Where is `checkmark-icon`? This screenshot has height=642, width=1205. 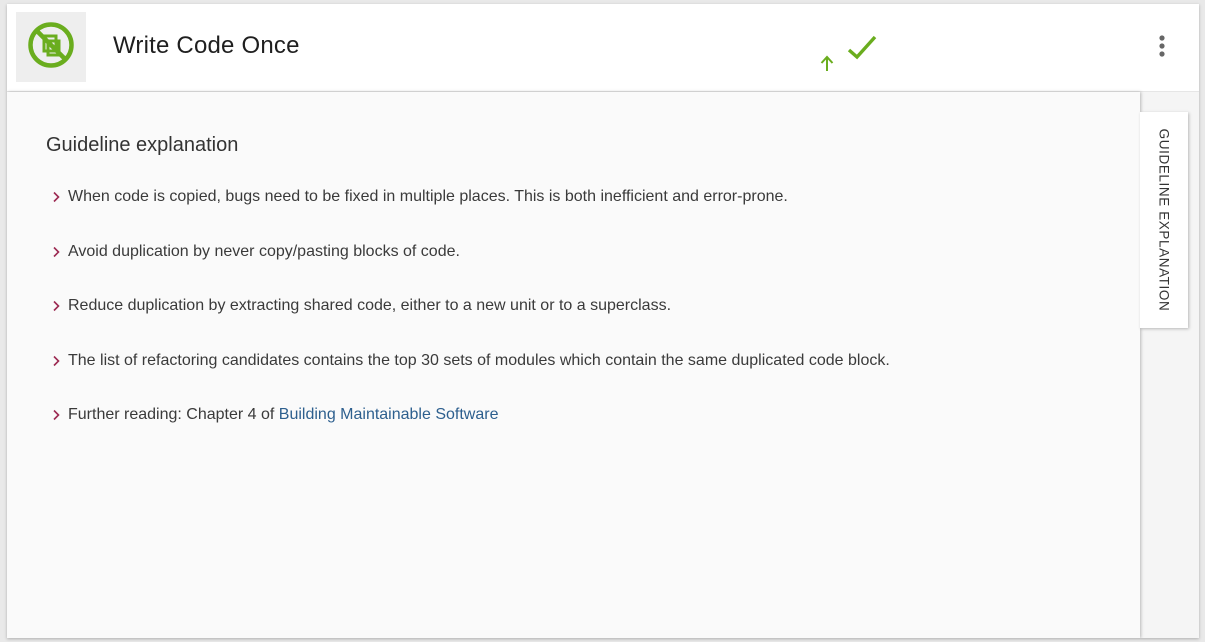 checkmark-icon is located at coordinates (857, 49).